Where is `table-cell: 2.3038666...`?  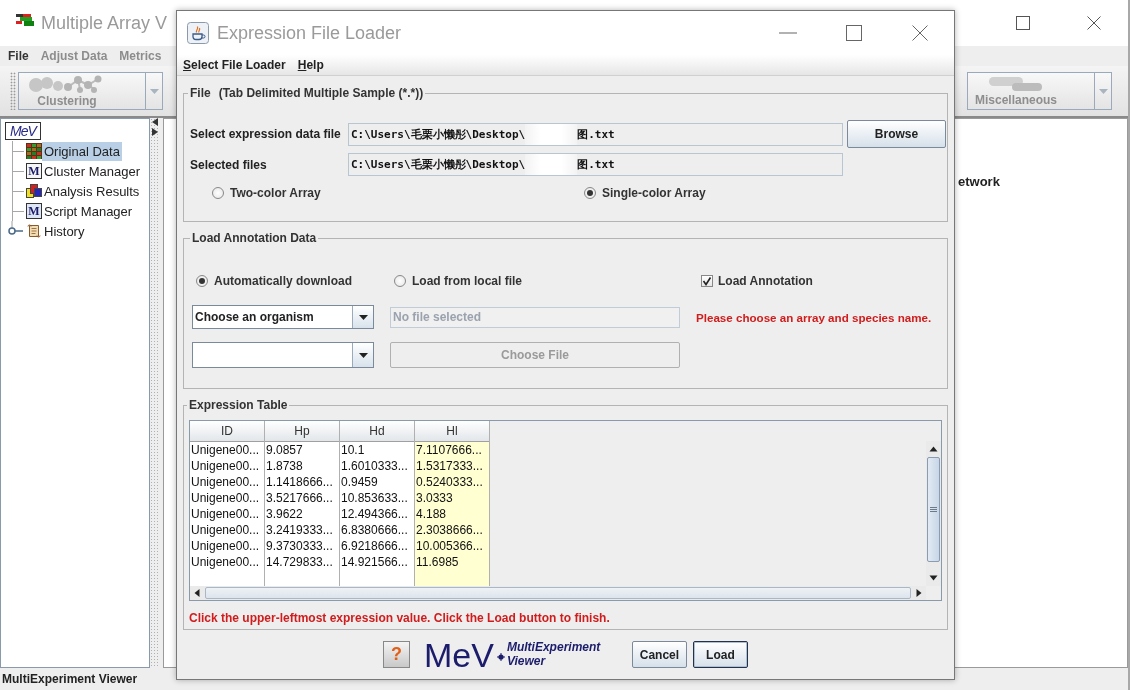 table-cell: 2.3038666... is located at coordinates (452, 530).